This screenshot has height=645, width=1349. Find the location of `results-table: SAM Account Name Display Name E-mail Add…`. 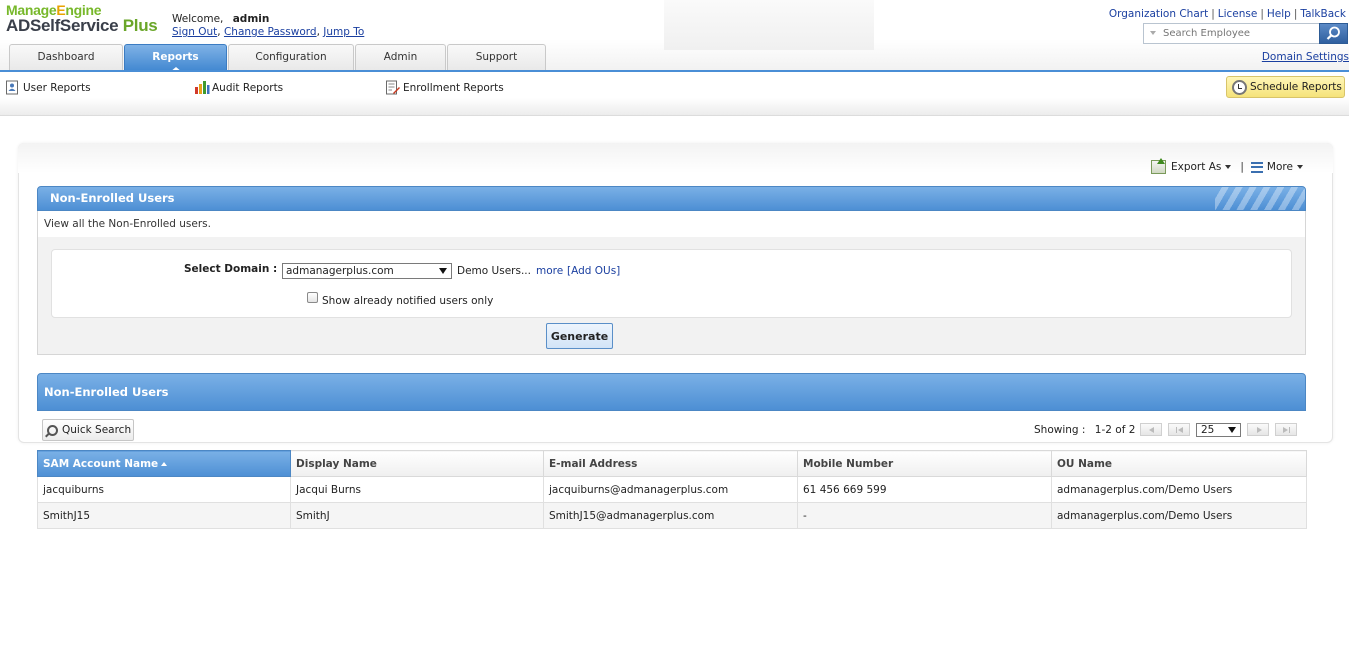

results-table: SAM Account Name Display Name E-mail Add… is located at coordinates (672, 489).